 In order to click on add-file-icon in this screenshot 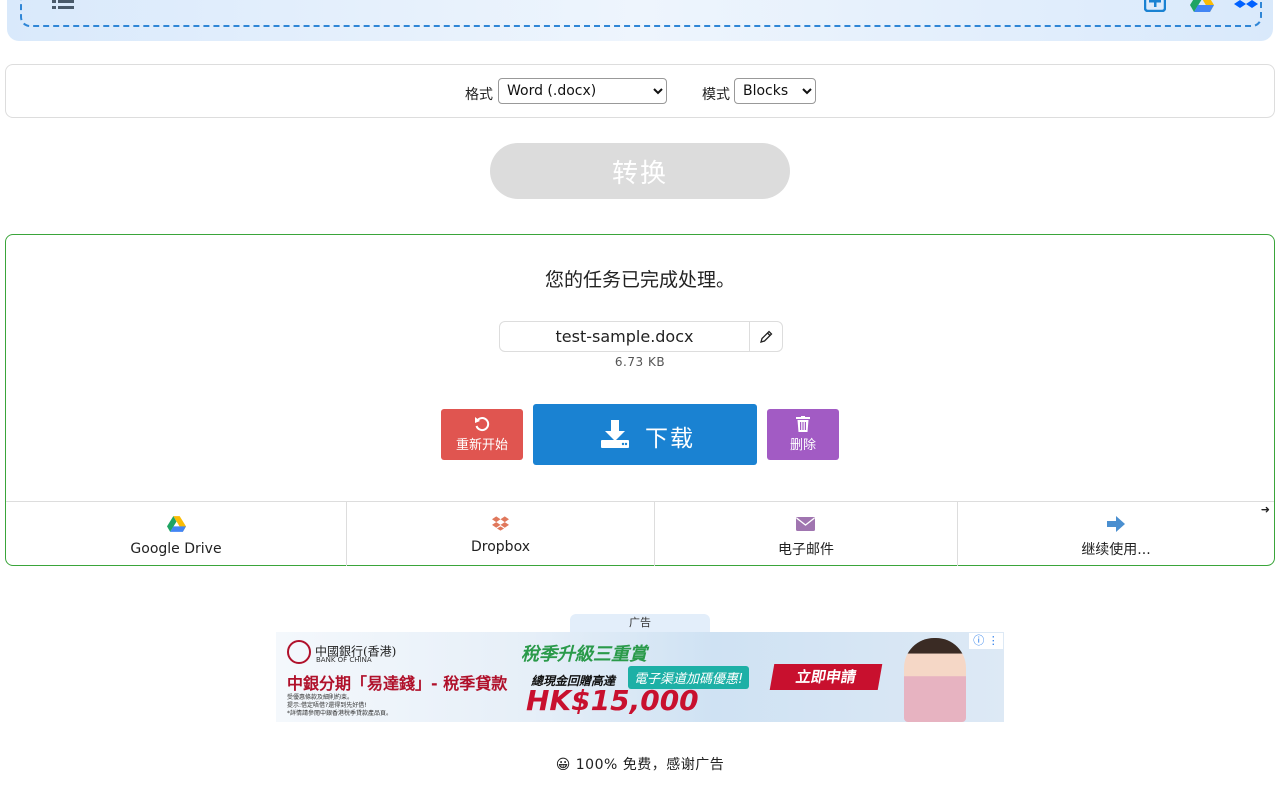, I will do `click(1155, 6)`.